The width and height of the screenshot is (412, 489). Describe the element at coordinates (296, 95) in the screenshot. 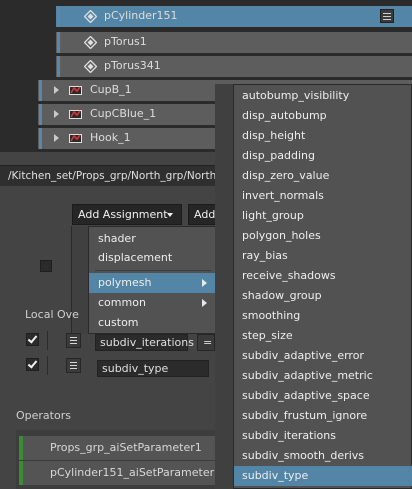

I see `menu-item-label: autobump_visibility` at that location.